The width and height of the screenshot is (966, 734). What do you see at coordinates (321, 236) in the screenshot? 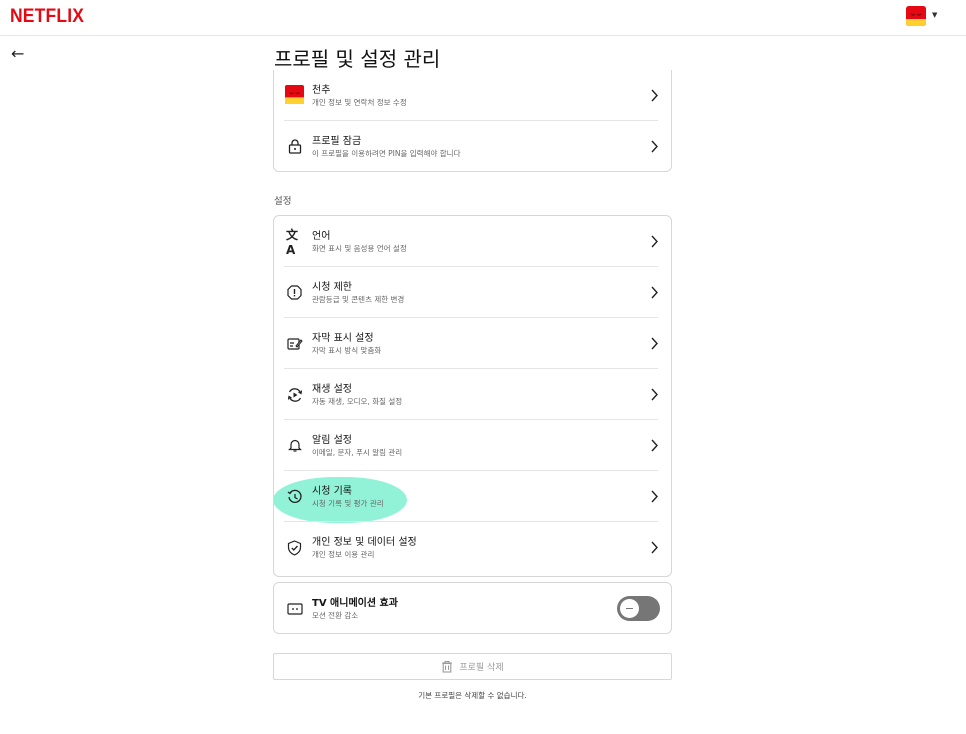
I see `language-title: 언어` at bounding box center [321, 236].